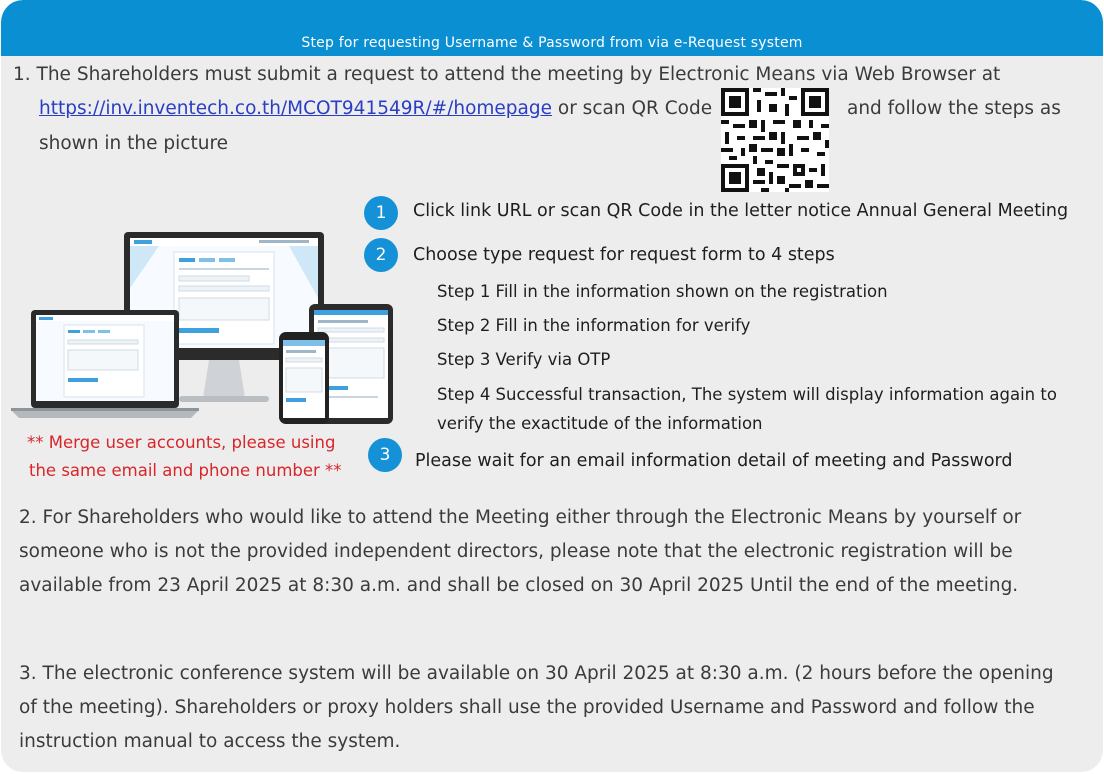 The image size is (1104, 774). Describe the element at coordinates (600, 423) in the screenshot. I see `substep-4-cont: verify the exactitude of the information` at that location.